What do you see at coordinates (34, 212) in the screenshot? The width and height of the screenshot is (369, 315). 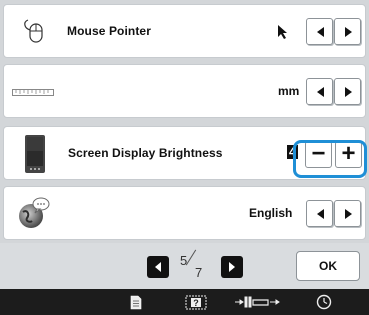 I see `globe-icon` at bounding box center [34, 212].